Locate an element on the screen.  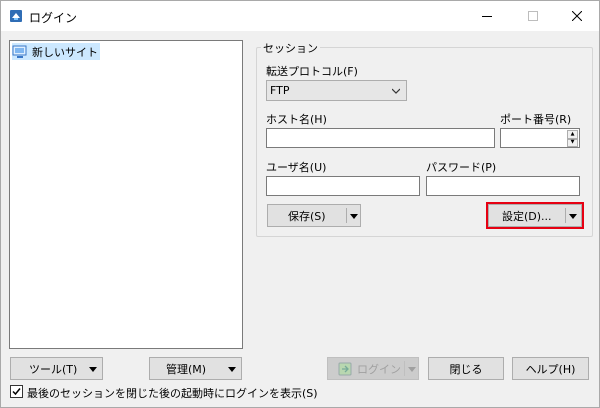
spin-up-icon: ▲ is located at coordinates (572, 134).